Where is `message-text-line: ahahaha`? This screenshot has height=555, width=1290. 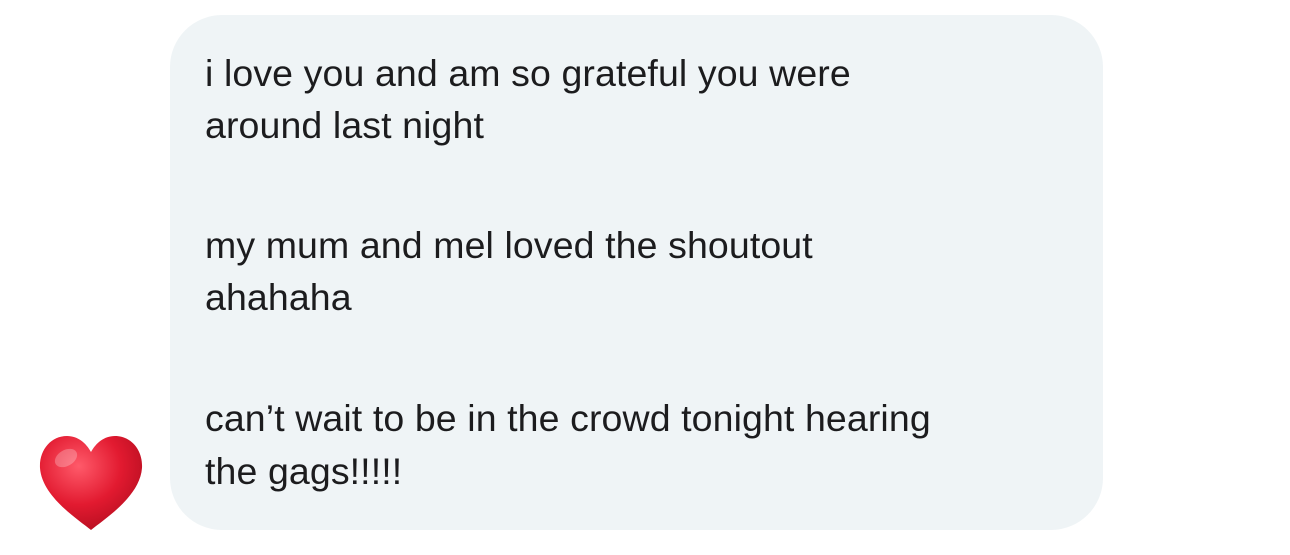 message-text-line: ahahaha is located at coordinates (278, 297).